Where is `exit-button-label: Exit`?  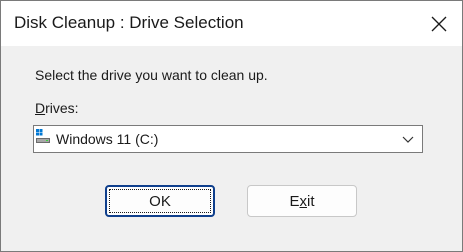
exit-button-label: Exit is located at coordinates (301, 201).